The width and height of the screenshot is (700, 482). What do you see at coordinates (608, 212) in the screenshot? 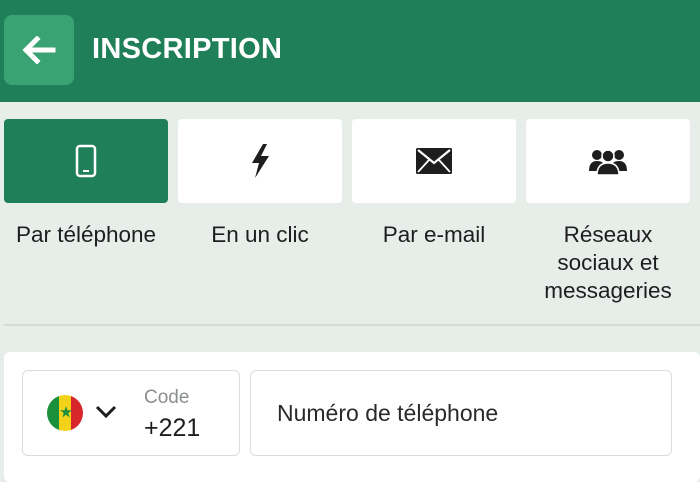
I see `method-social: Réseaux sociaux et messageries` at bounding box center [608, 212].